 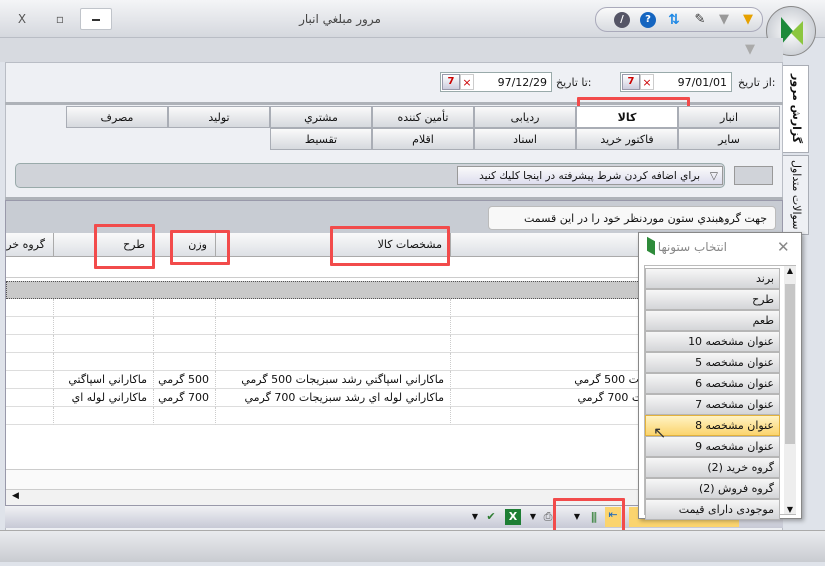 I want to click on column-chooser-item: طعم, so click(x=712, y=320).